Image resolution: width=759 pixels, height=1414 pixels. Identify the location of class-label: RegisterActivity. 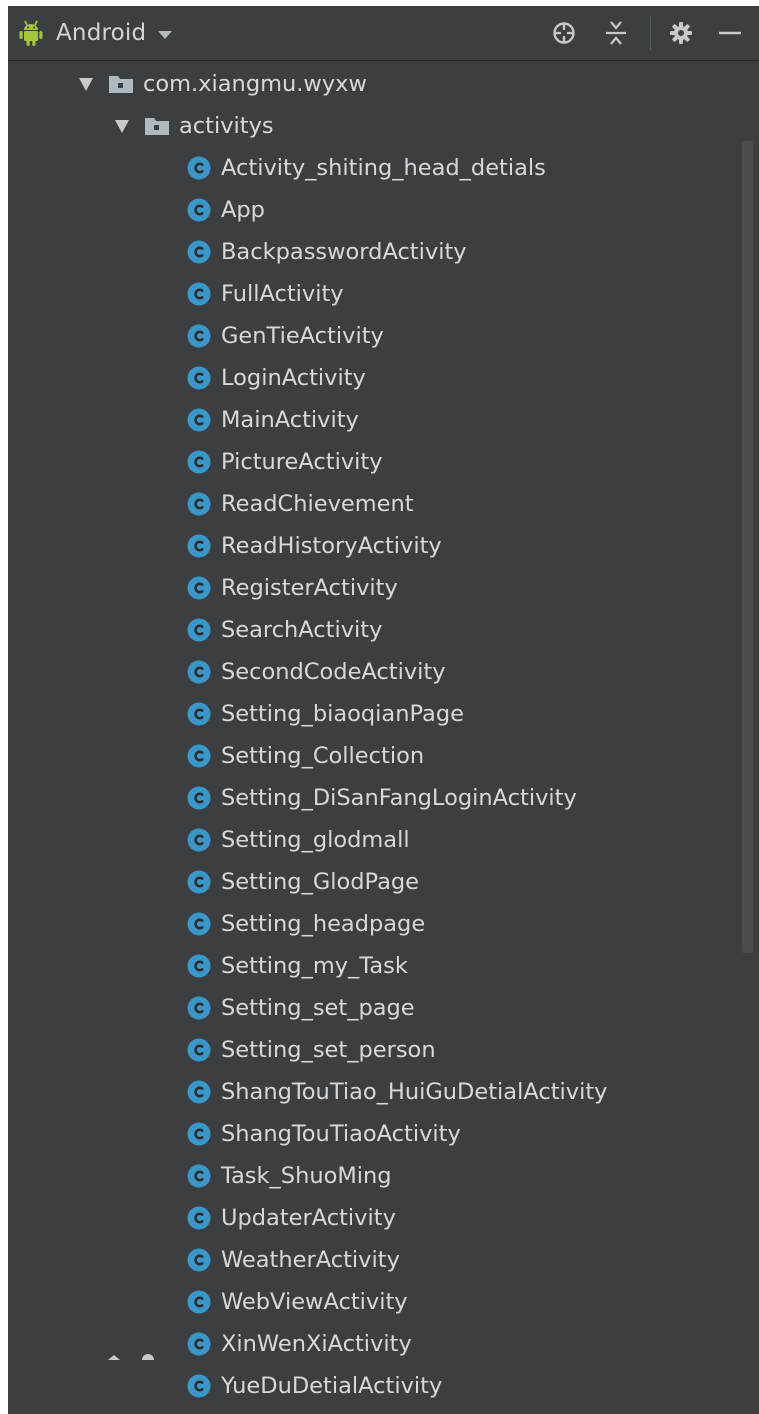
(309, 588).